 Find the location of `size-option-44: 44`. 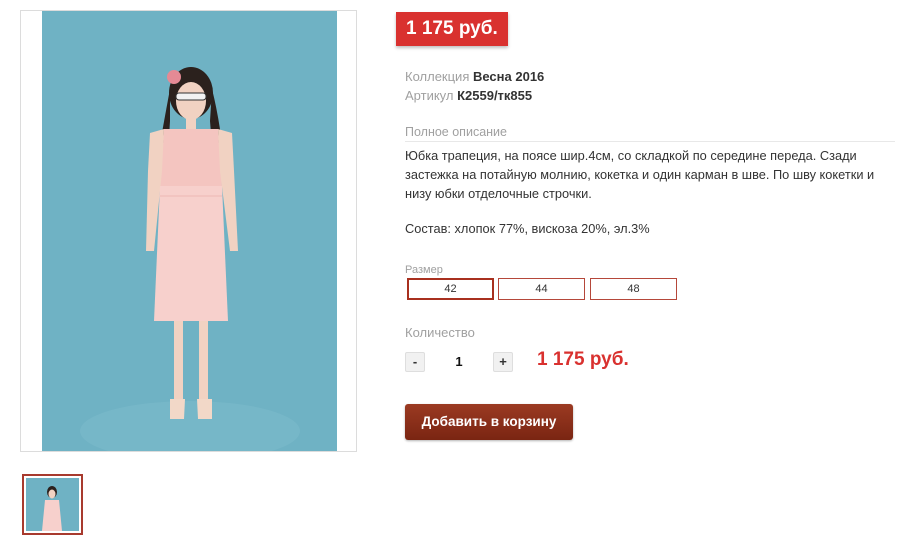

size-option-44: 44 is located at coordinates (541, 289).